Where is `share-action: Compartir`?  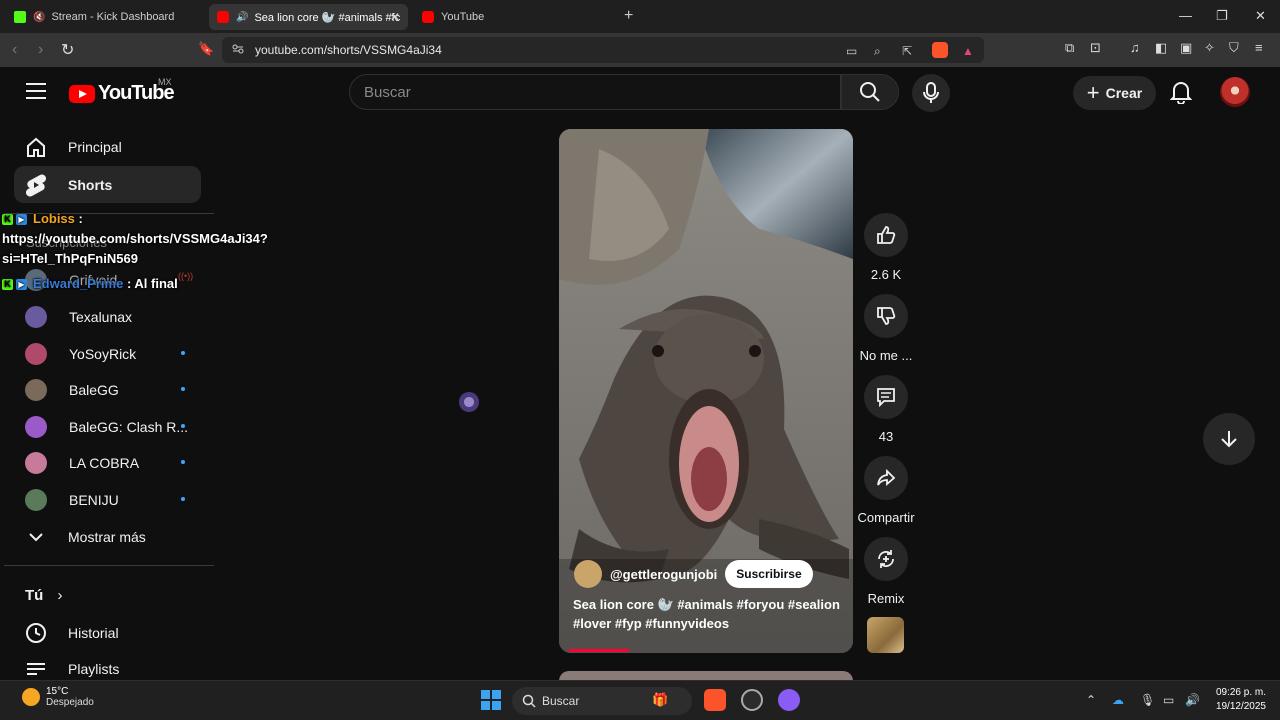 share-action: Compartir is located at coordinates (886, 490).